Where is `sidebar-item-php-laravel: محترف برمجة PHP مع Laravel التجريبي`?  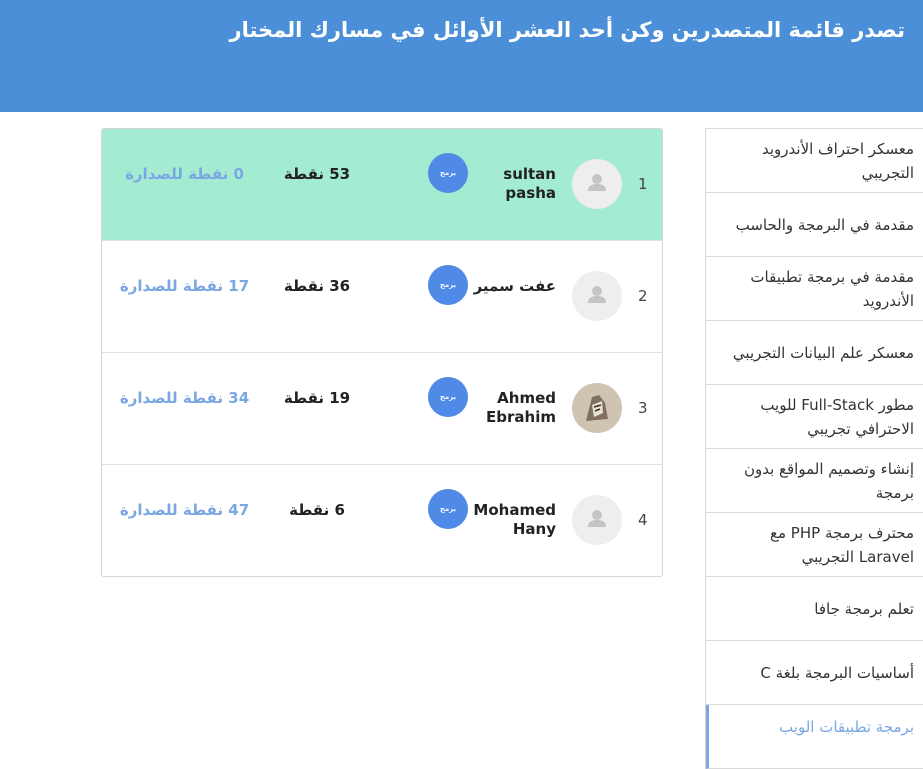
sidebar-item-php-laravel: محترف برمجة PHP مع Laravel التجريبي is located at coordinates (814, 545).